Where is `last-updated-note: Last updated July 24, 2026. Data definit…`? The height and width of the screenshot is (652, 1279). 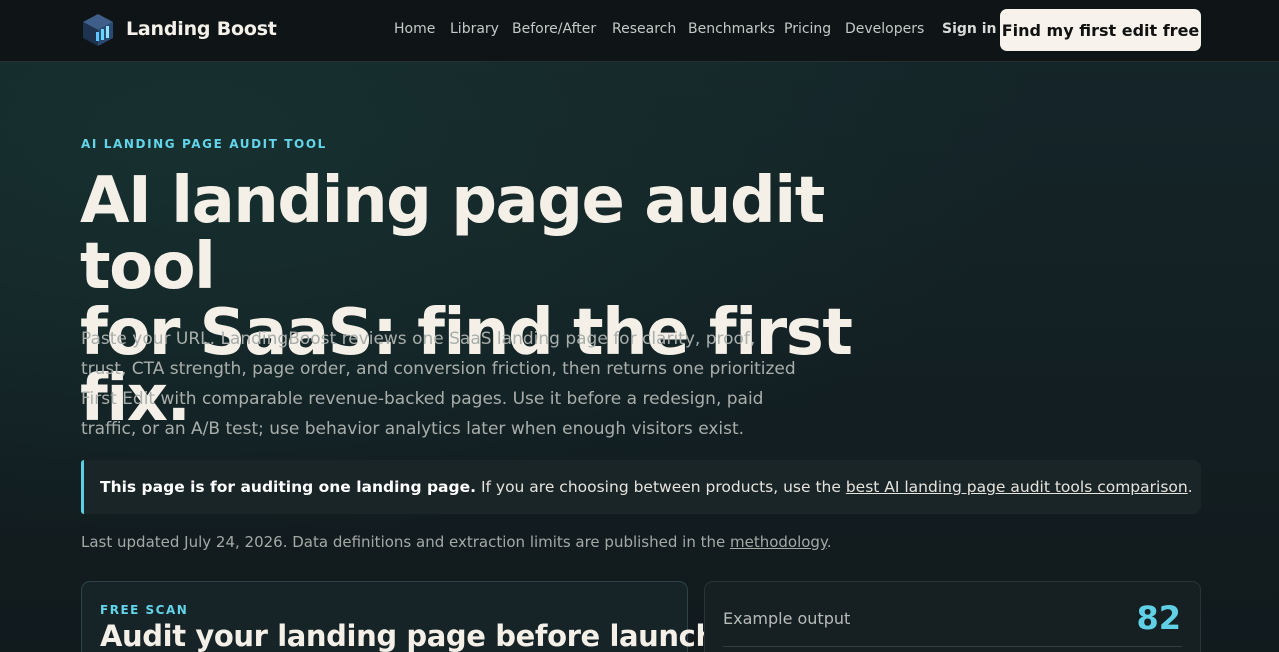
last-updated-note: Last updated July 24, 2026. Data definit… is located at coordinates (456, 542).